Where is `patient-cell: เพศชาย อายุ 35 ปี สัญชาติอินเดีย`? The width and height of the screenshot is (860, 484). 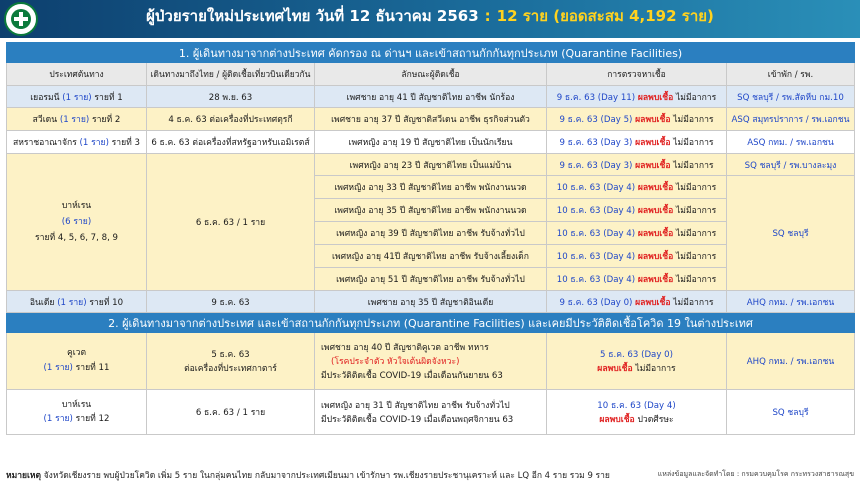 patient-cell: เพศชาย อายุ 35 ปี สัญชาติอินเดีย is located at coordinates (430, 301).